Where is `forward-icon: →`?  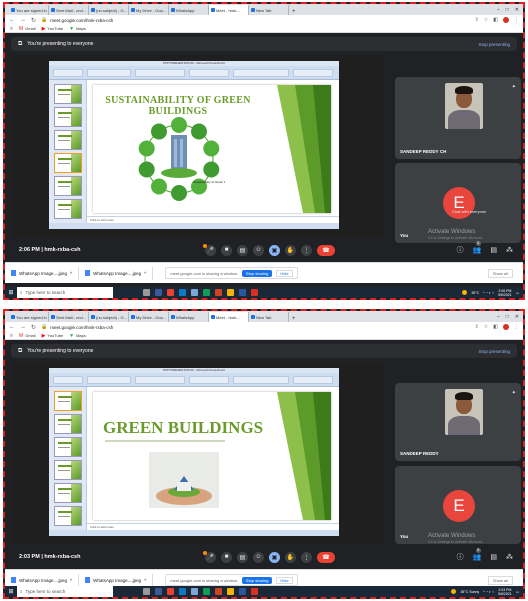
forward-icon: → is located at coordinates (23, 327).